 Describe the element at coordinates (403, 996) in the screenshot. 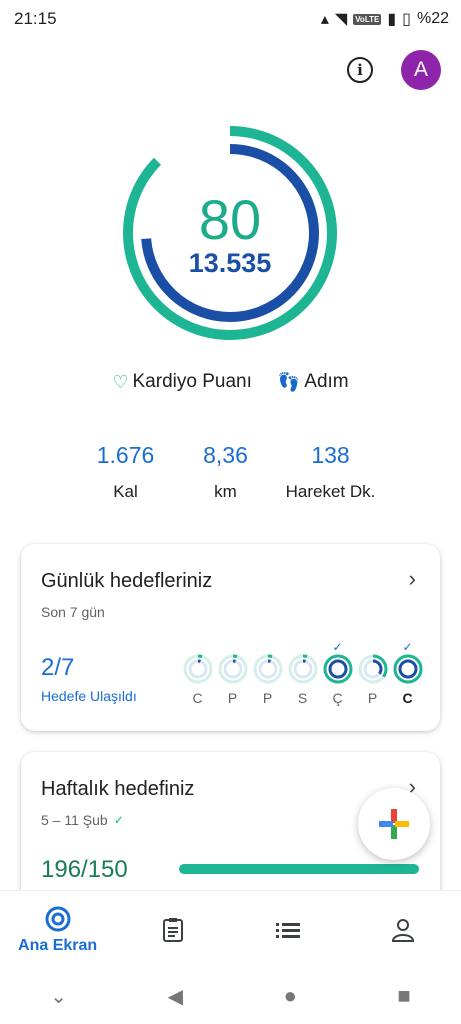

I see `recents-icon: ■` at that location.